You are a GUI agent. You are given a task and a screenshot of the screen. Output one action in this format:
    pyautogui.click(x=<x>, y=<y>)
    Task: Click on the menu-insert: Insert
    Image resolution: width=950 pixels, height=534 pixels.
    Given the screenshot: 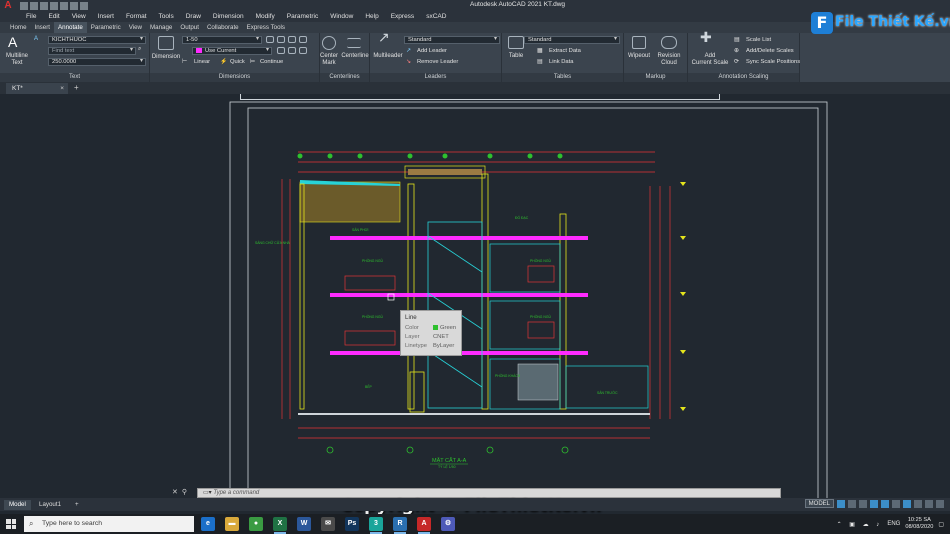 What is the action you would take?
    pyautogui.click(x=106, y=16)
    